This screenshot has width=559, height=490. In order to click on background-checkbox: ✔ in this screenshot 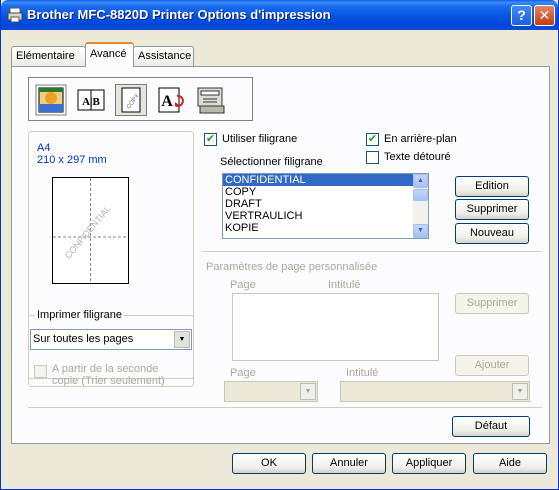, I will do `click(372, 139)`.